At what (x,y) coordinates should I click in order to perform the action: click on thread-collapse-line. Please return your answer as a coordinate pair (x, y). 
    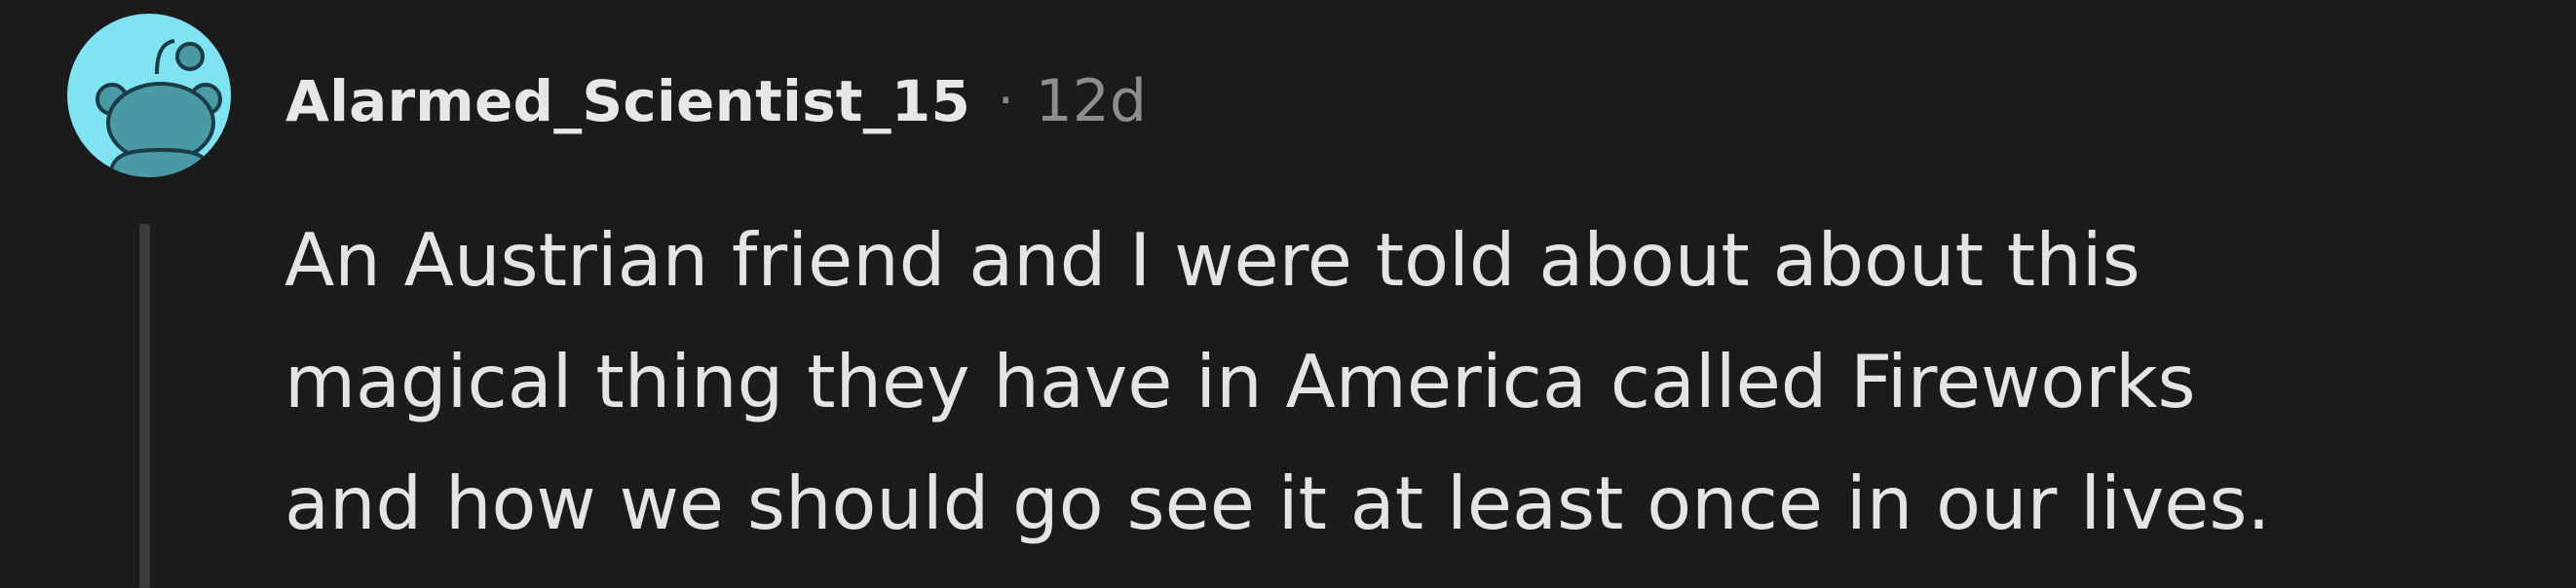
    Looking at the image, I should click on (144, 406).